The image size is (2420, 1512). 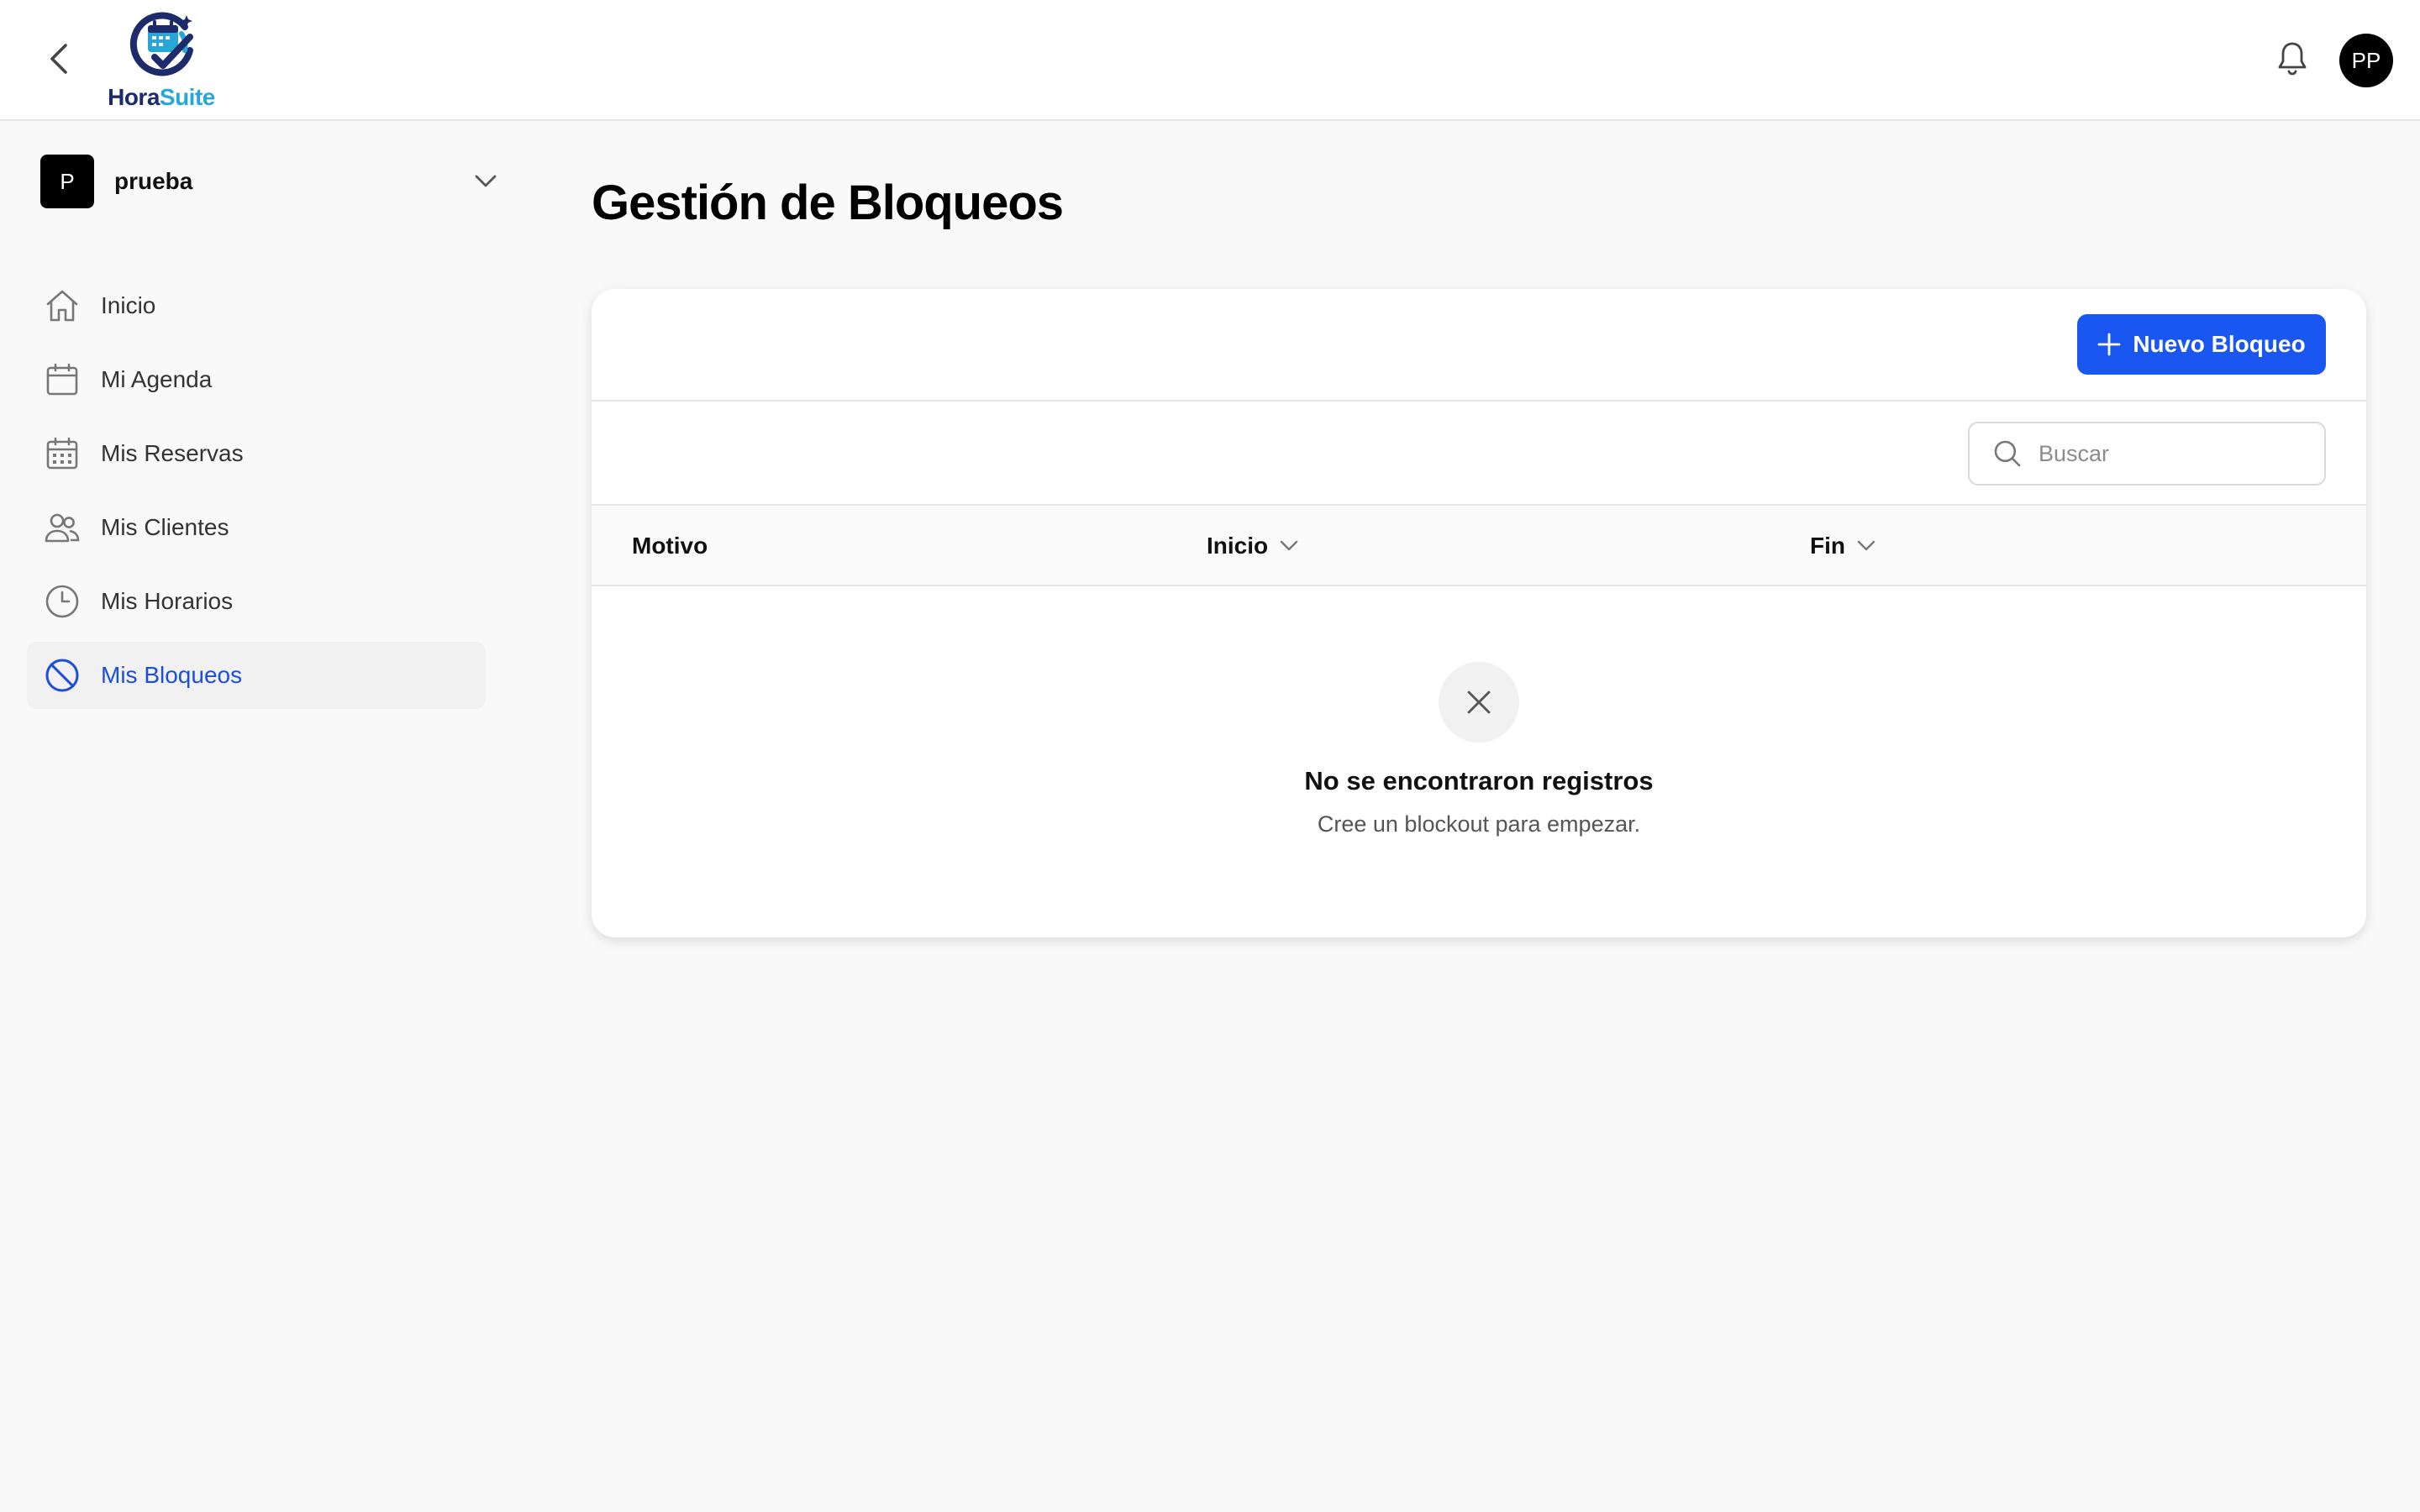 I want to click on sidebar-item-mis-clientes: Mis Clientes, so click(x=256, y=527).